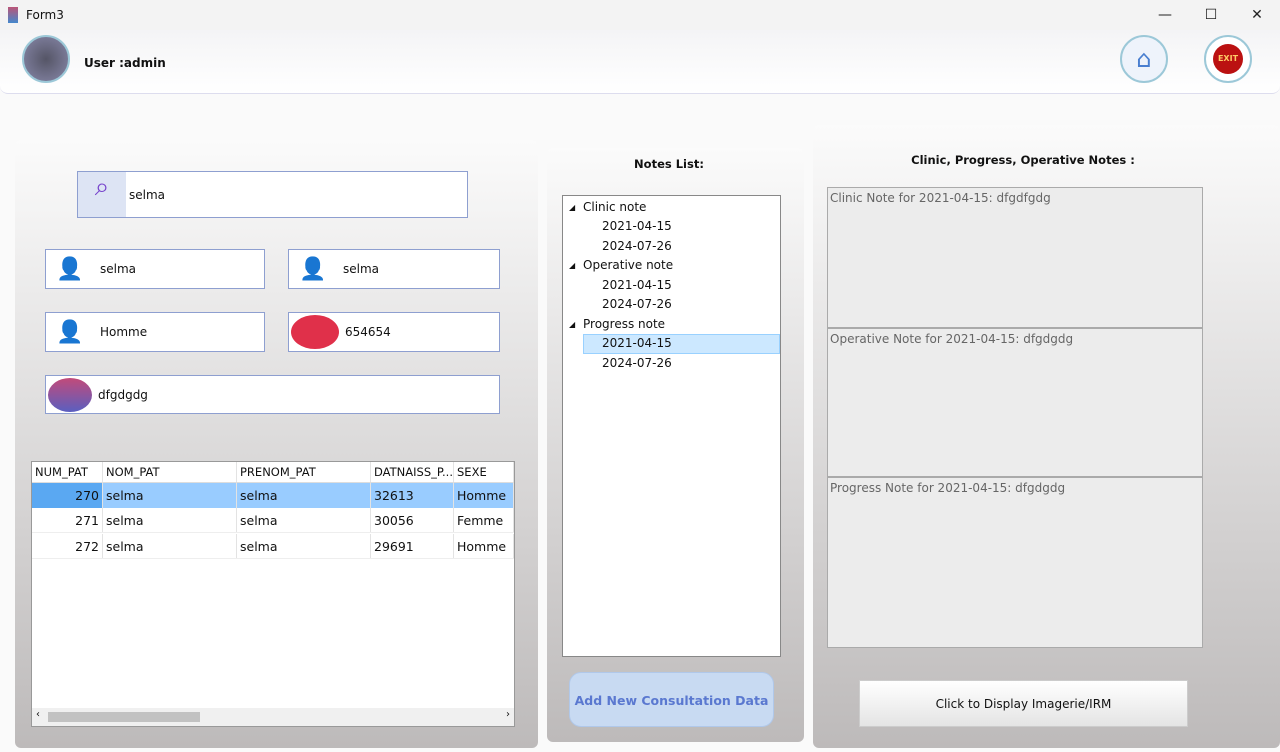 Image resolution: width=1280 pixels, height=752 pixels. What do you see at coordinates (13, 15) in the screenshot?
I see `app-icon` at bounding box center [13, 15].